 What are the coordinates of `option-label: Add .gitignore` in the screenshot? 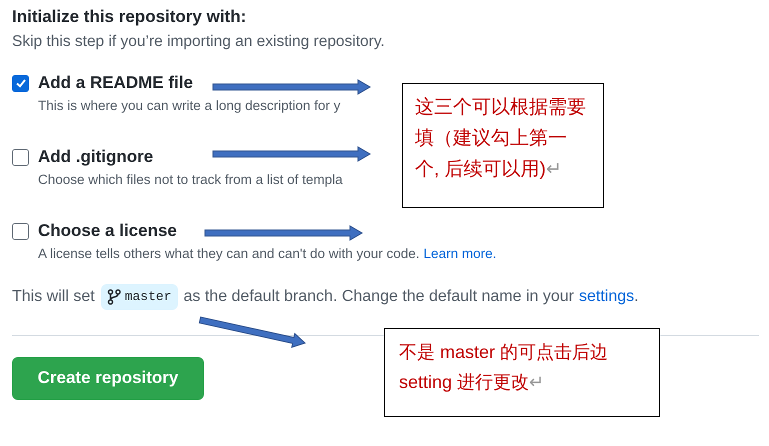 It's located at (96, 157).